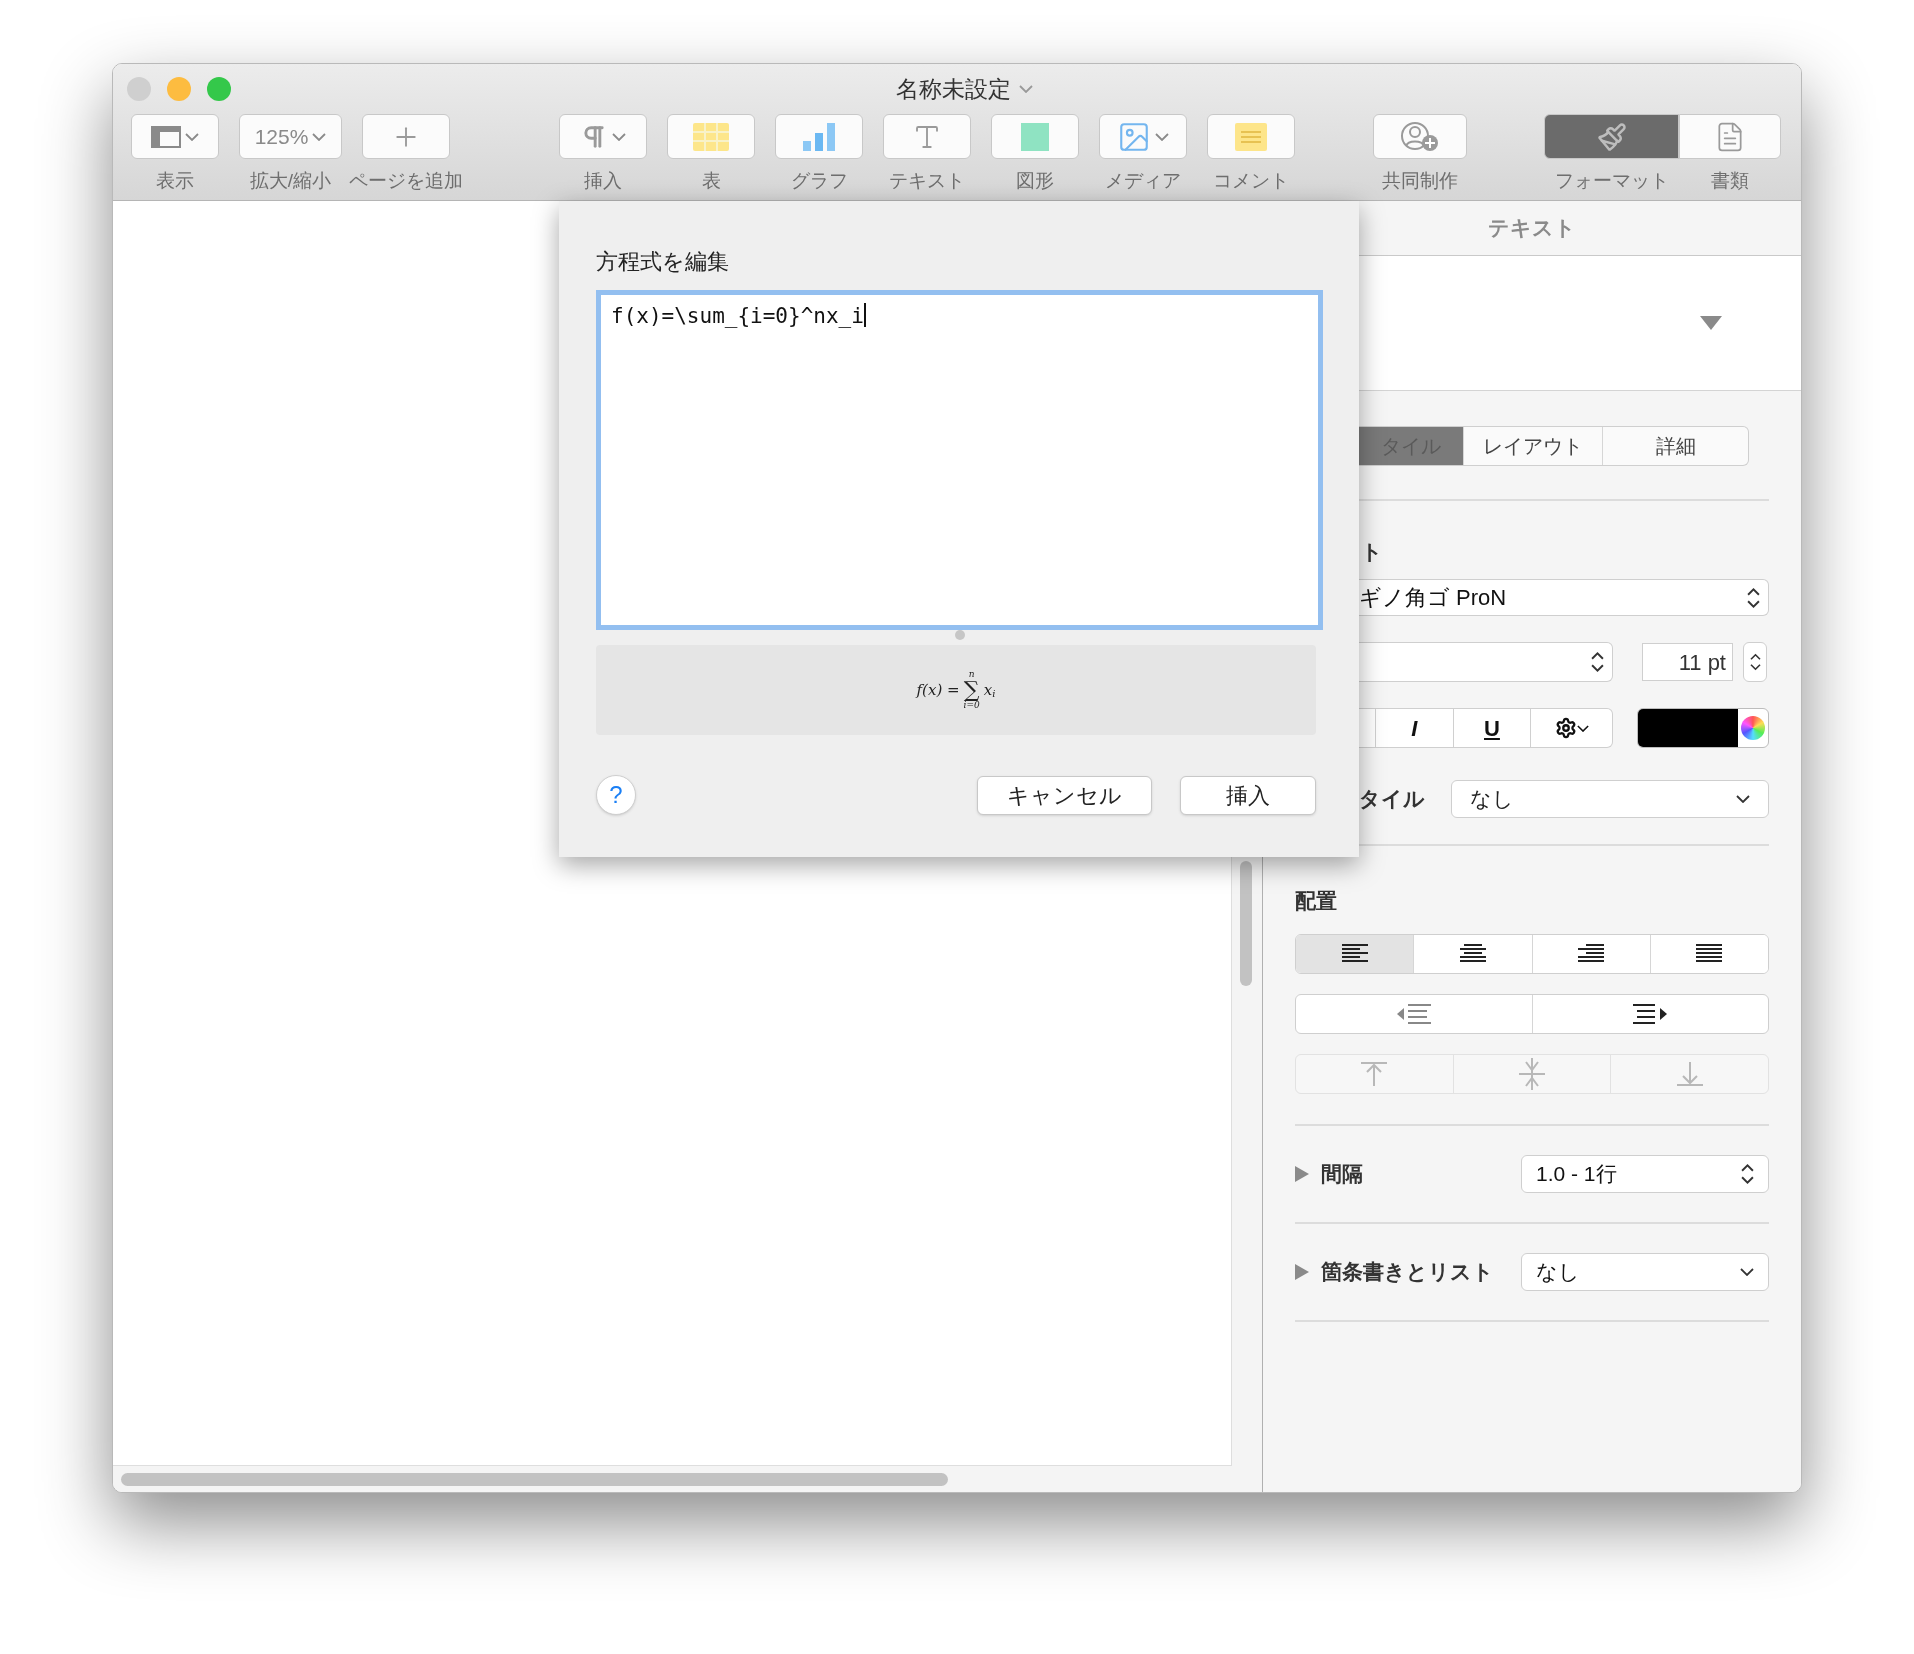 Image resolution: width=1914 pixels, height=1654 pixels. Describe the element at coordinates (1645, 1174) in the screenshot. I see `spacing-popup: 1.0 - 1行` at that location.